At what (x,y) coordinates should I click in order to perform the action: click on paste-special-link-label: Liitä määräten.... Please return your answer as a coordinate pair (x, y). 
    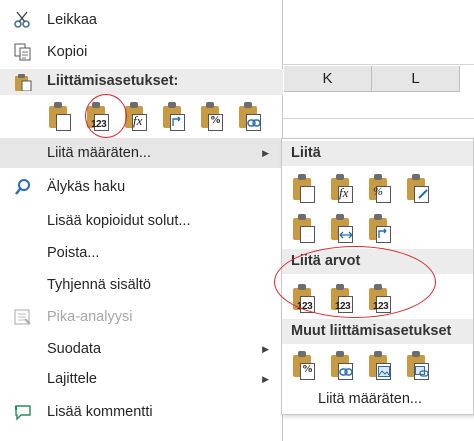
    Looking at the image, I should click on (370, 399).